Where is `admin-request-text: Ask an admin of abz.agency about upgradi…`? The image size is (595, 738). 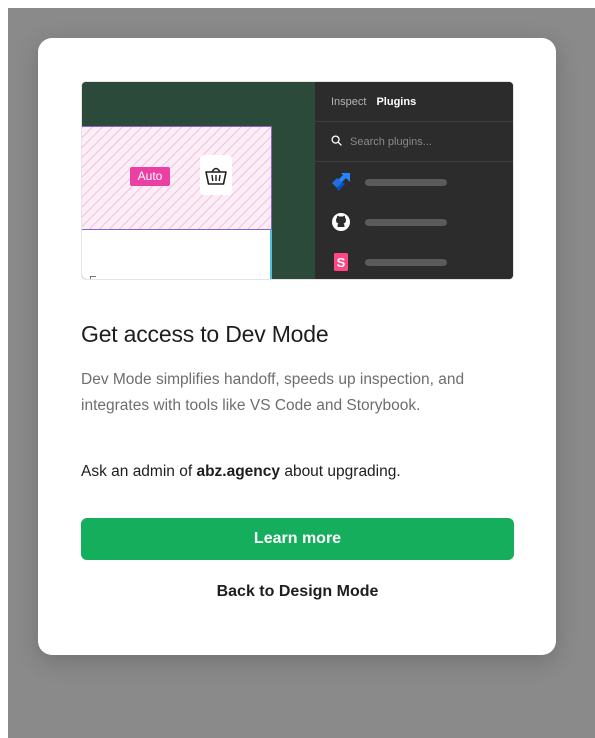 admin-request-text: Ask an admin of abz.agency about upgradi… is located at coordinates (301, 472).